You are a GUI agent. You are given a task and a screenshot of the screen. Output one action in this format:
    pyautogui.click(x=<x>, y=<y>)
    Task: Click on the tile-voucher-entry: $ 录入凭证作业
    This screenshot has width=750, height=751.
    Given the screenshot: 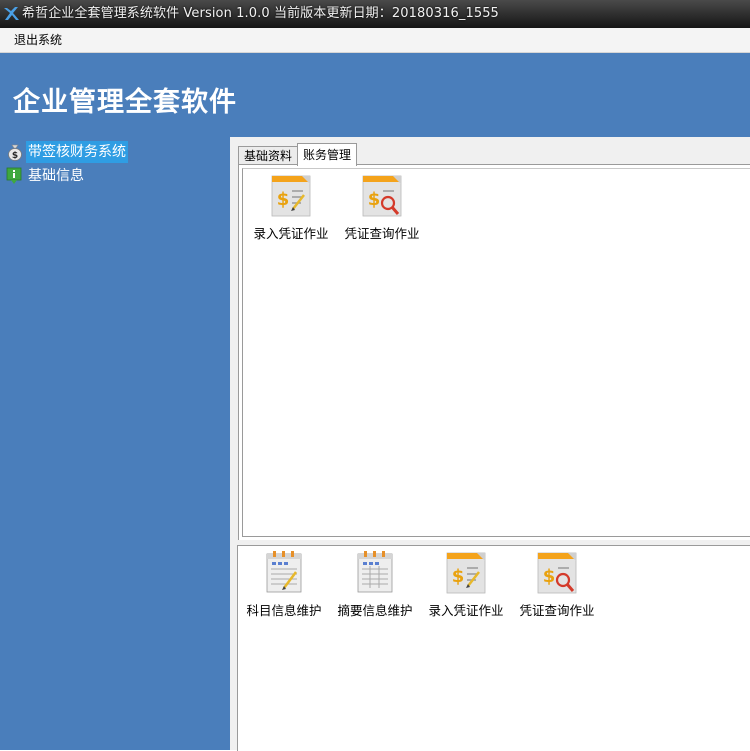 What is the action you would take?
    pyautogui.click(x=291, y=208)
    